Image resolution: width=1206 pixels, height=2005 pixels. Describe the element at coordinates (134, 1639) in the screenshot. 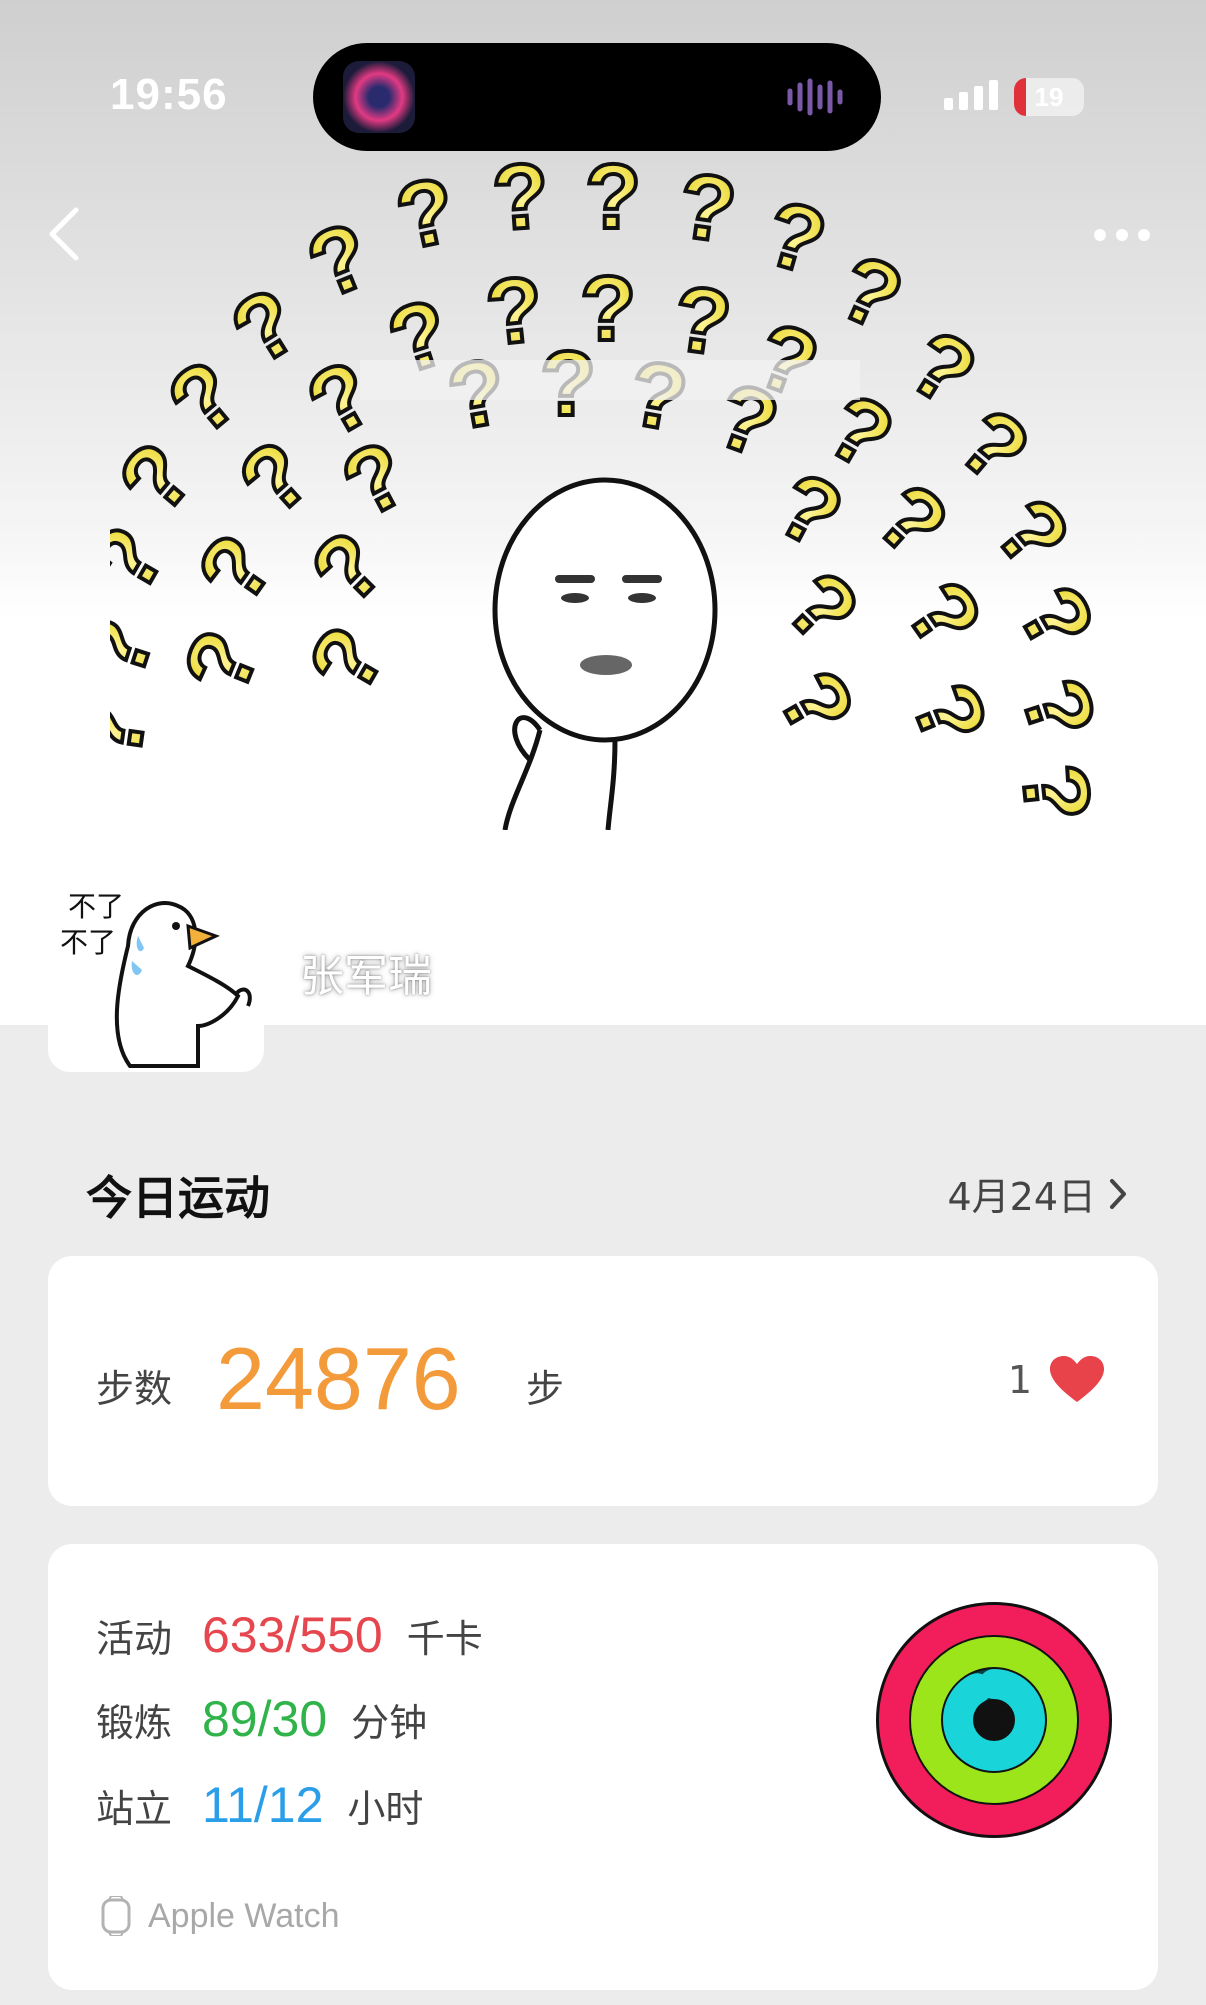

I see `move-label: 活动` at that location.